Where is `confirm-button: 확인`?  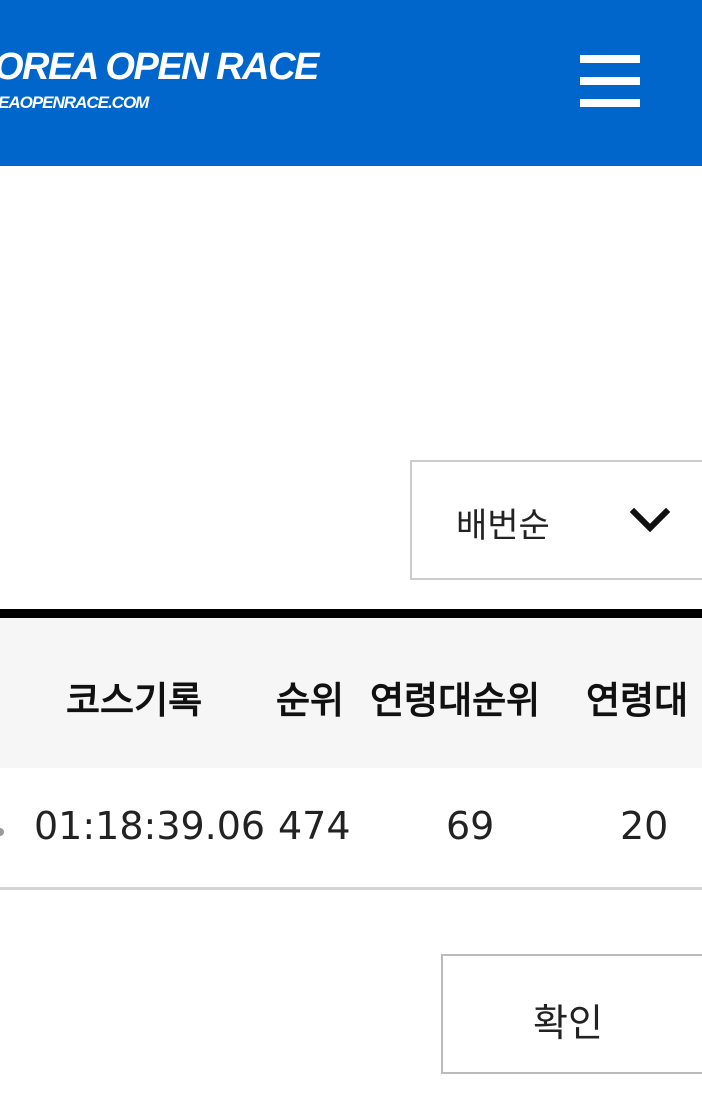
confirm-button: 확인 is located at coordinates (571, 1014).